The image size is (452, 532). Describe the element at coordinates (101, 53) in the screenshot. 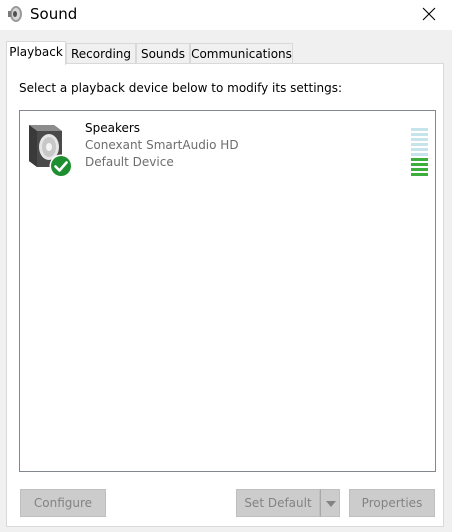

I see `tab-recording: Recording` at that location.